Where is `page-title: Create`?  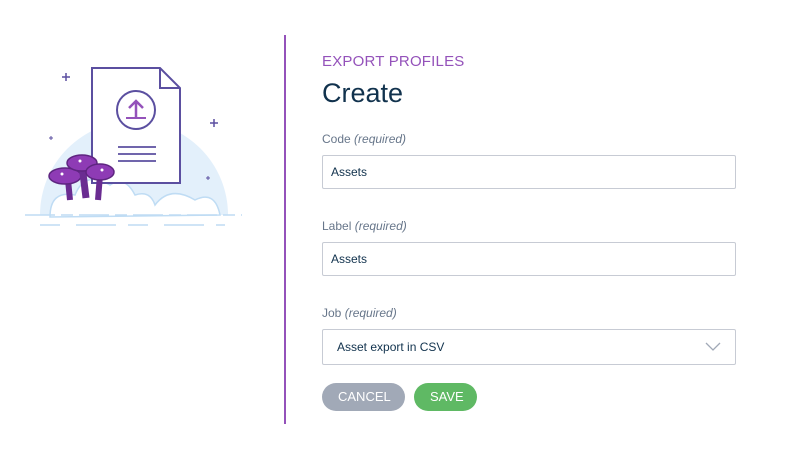 page-title: Create is located at coordinates (363, 93).